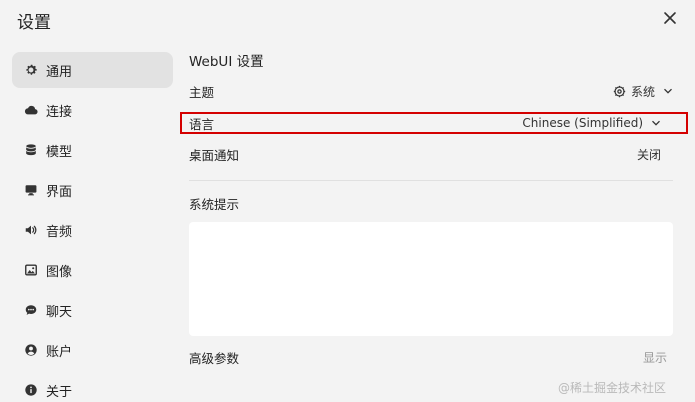  Describe the element at coordinates (59, 112) in the screenshot. I see `sidebar-item-label: 连接` at that location.